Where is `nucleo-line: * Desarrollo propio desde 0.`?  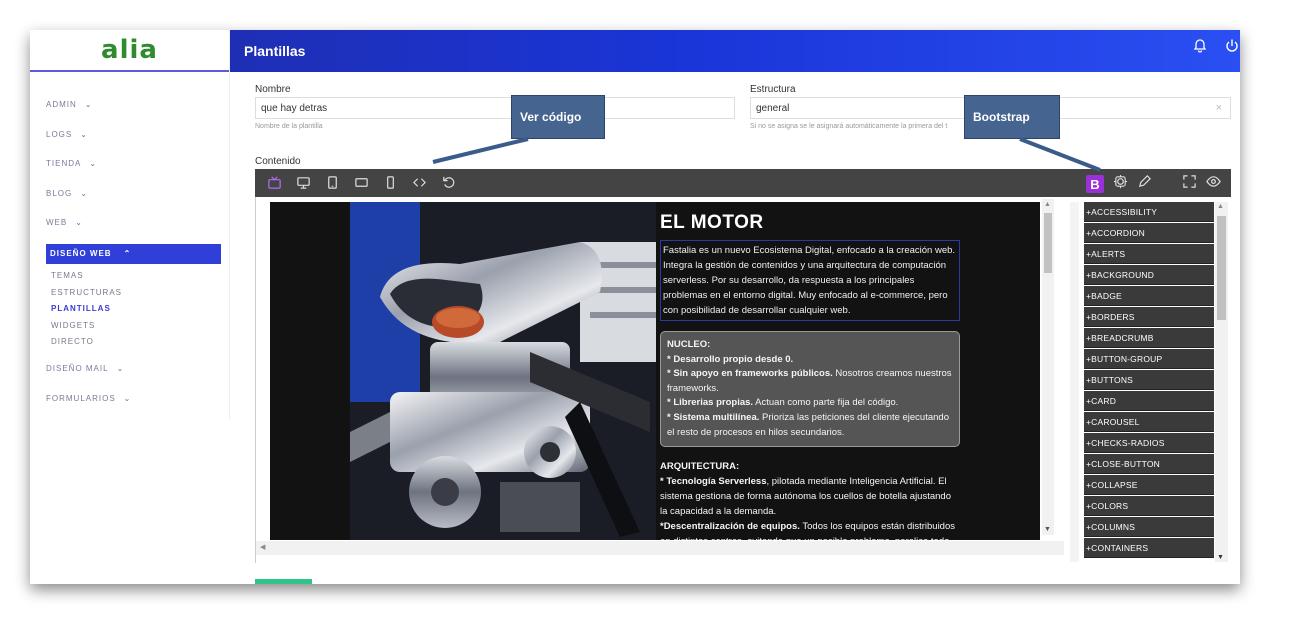
nucleo-line: * Desarrollo propio desde 0. is located at coordinates (730, 359).